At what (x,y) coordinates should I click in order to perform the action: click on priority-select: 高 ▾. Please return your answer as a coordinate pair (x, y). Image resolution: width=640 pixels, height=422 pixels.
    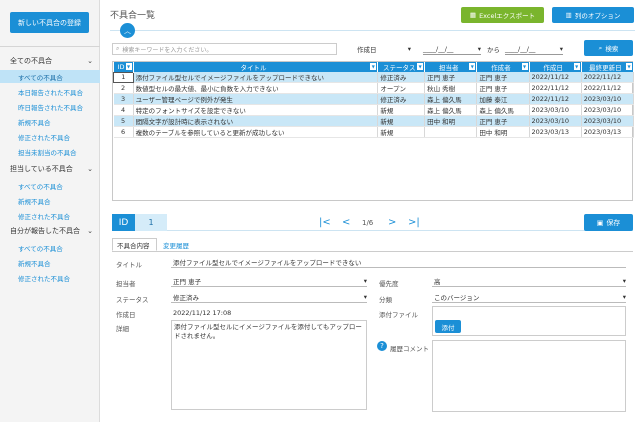
    Looking at the image, I should click on (529, 281).